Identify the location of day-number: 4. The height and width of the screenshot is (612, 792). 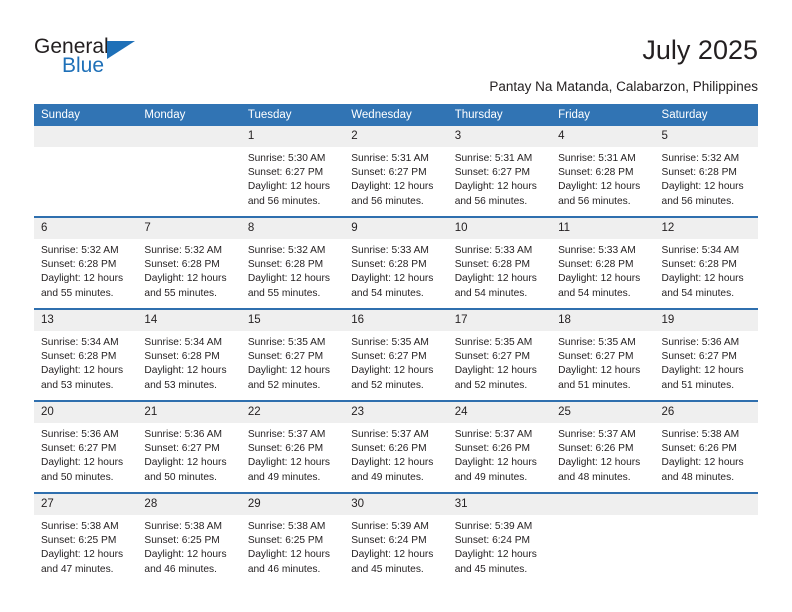
(603, 136).